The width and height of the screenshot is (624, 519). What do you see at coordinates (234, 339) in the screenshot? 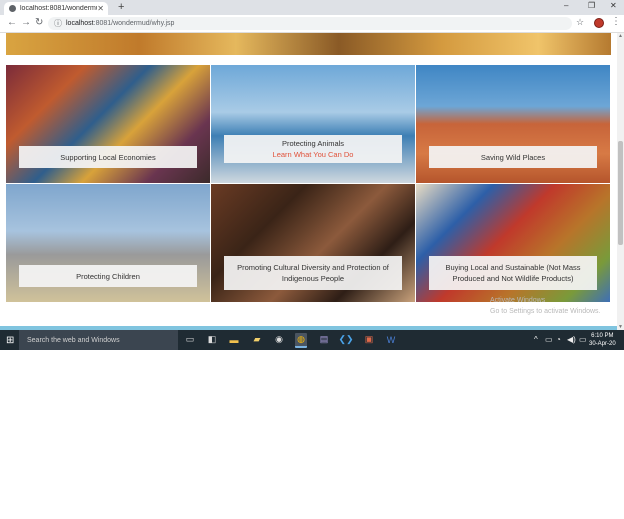
I see `file-explorer-icon: ▬` at bounding box center [234, 339].